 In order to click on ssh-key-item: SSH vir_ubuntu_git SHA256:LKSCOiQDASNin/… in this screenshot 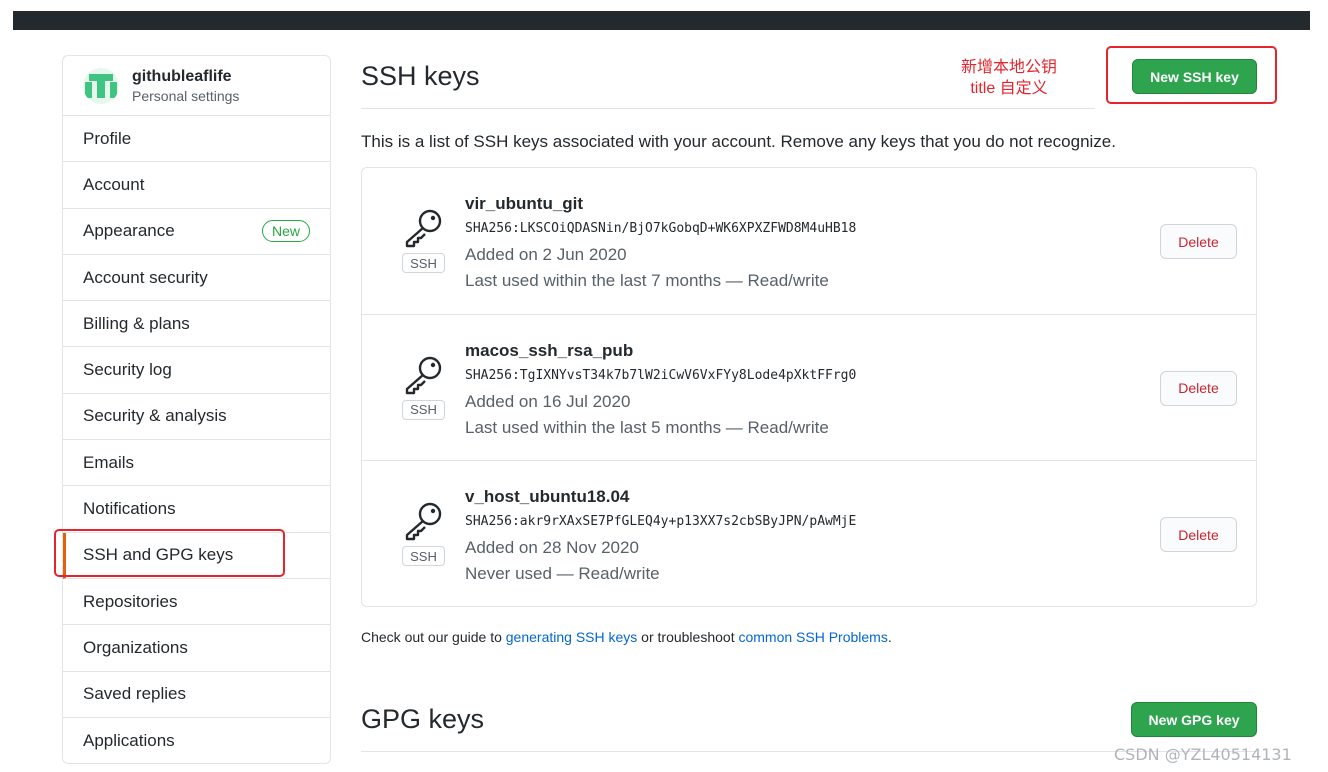, I will do `click(809, 241)`.